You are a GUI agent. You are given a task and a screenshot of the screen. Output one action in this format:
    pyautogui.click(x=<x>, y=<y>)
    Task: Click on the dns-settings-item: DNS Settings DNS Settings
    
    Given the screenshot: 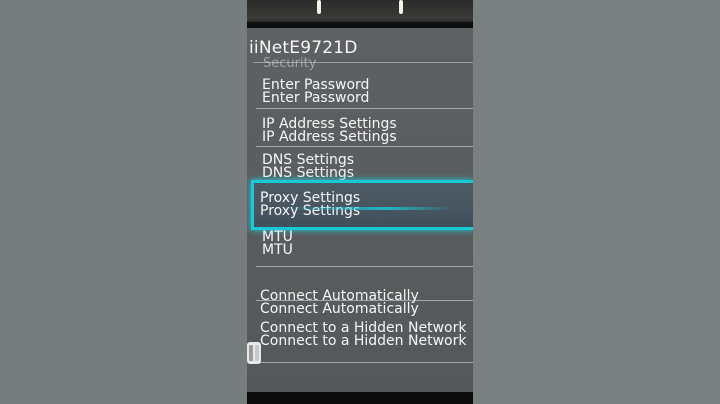 What is the action you would take?
    pyautogui.click(x=364, y=165)
    